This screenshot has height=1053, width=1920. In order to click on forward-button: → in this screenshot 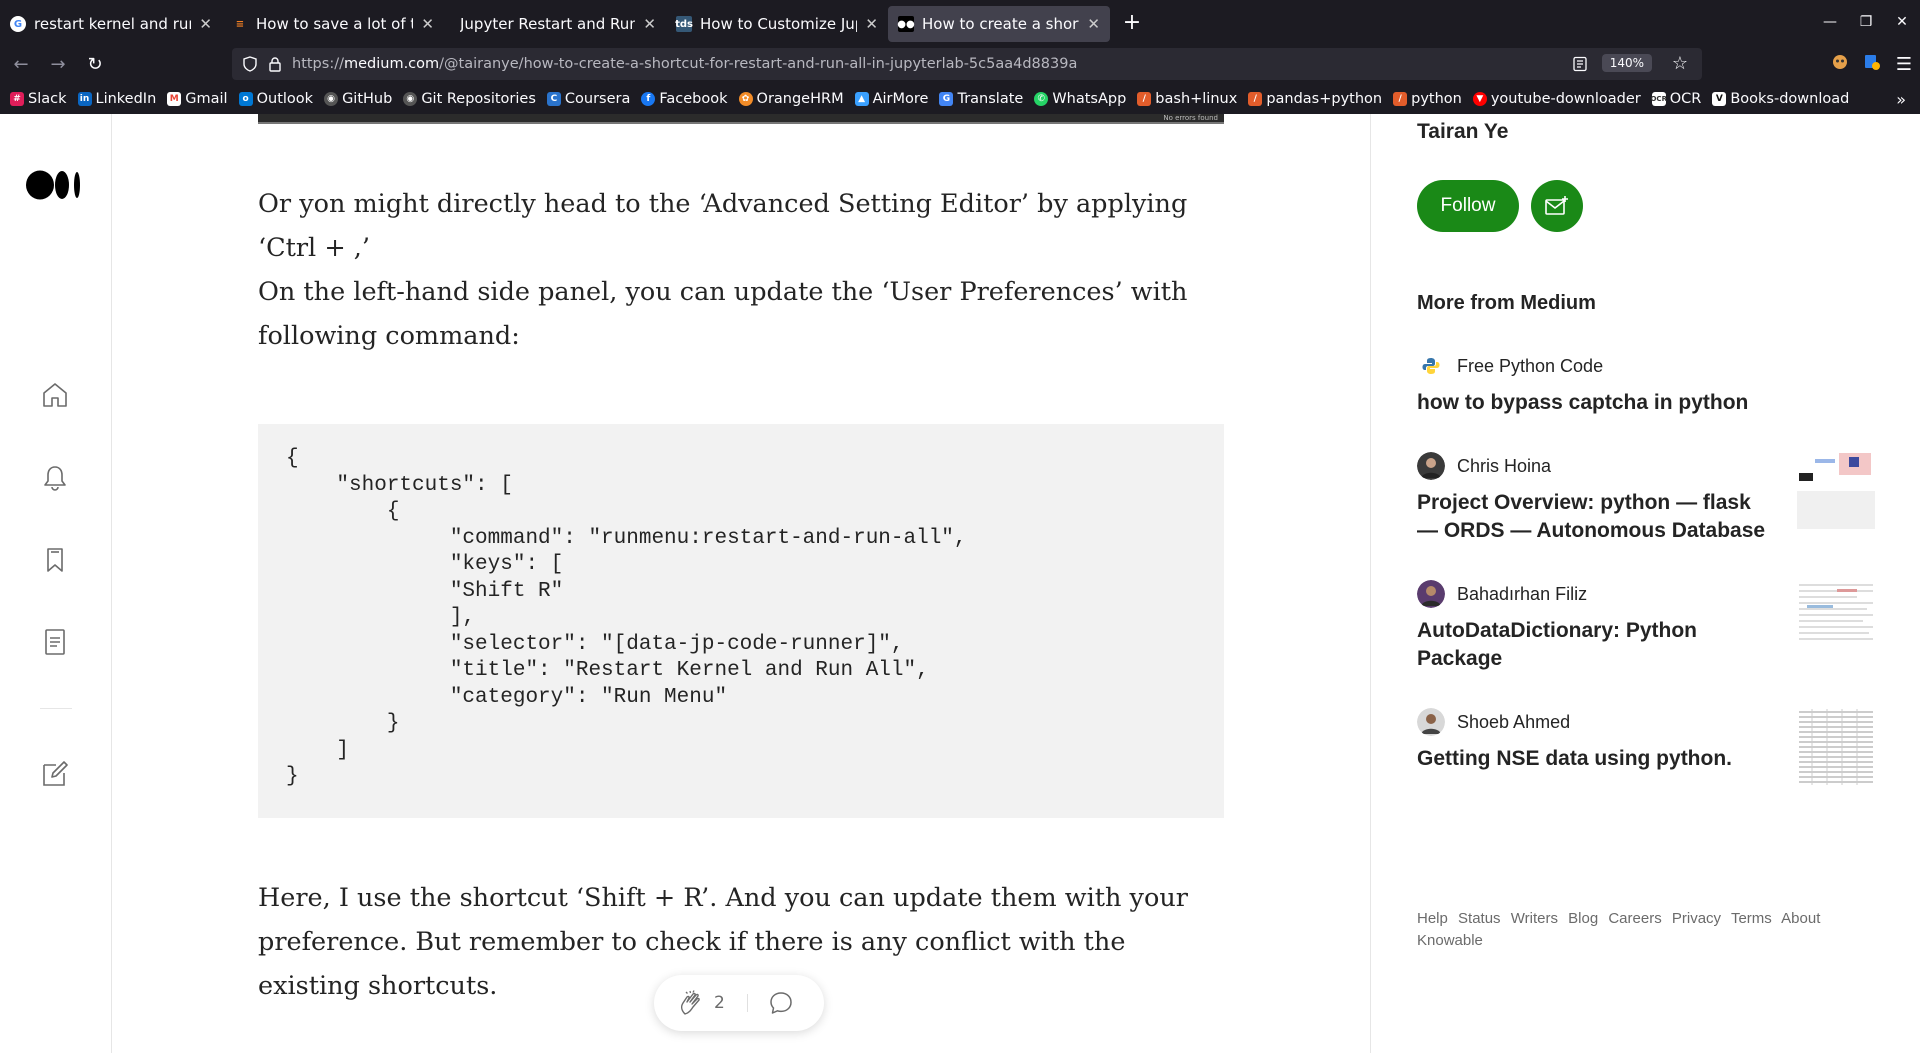, I will do `click(58, 64)`.